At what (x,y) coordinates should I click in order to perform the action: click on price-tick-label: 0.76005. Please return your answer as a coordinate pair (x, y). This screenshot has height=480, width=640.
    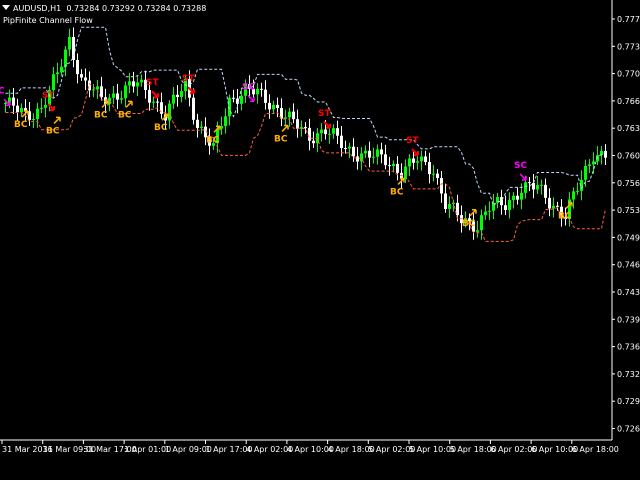
    Looking at the image, I should click on (628, 156).